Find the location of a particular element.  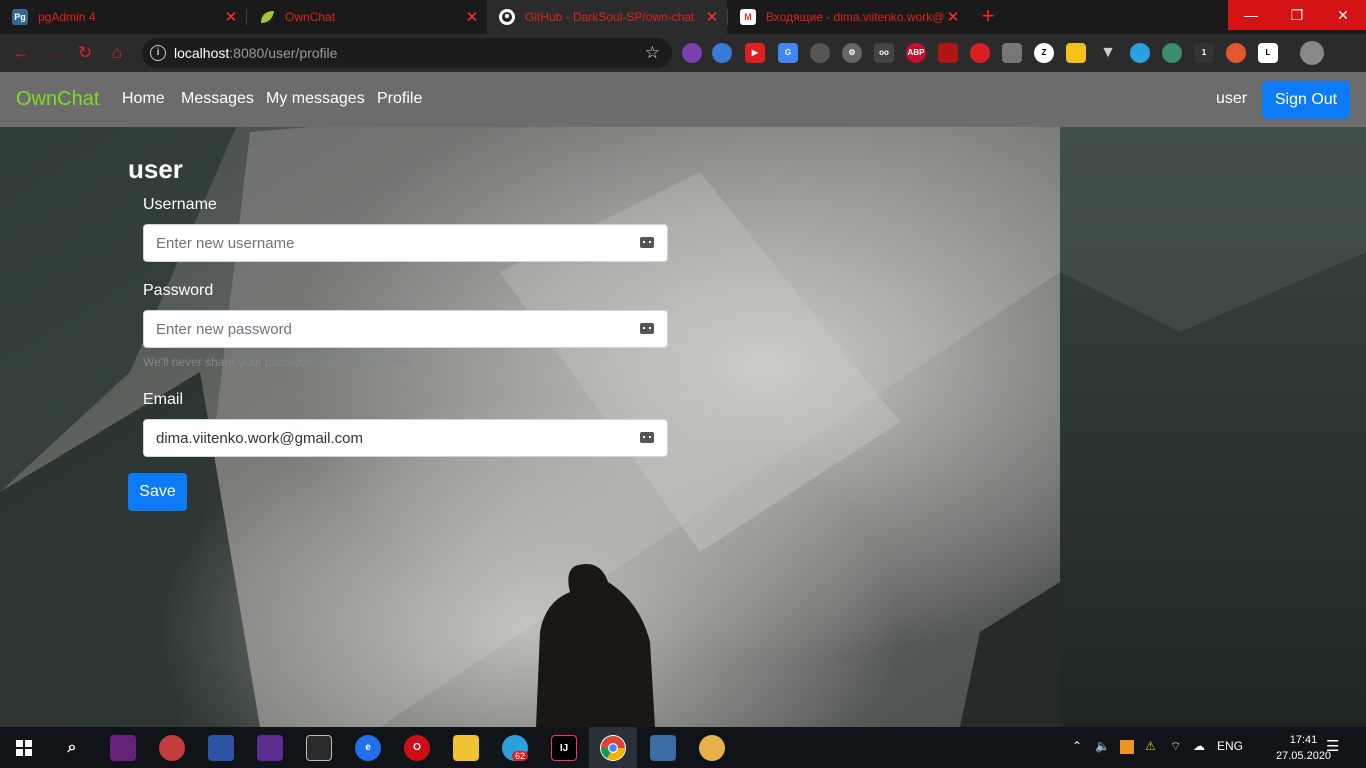

edge-icon: e is located at coordinates (368, 748).